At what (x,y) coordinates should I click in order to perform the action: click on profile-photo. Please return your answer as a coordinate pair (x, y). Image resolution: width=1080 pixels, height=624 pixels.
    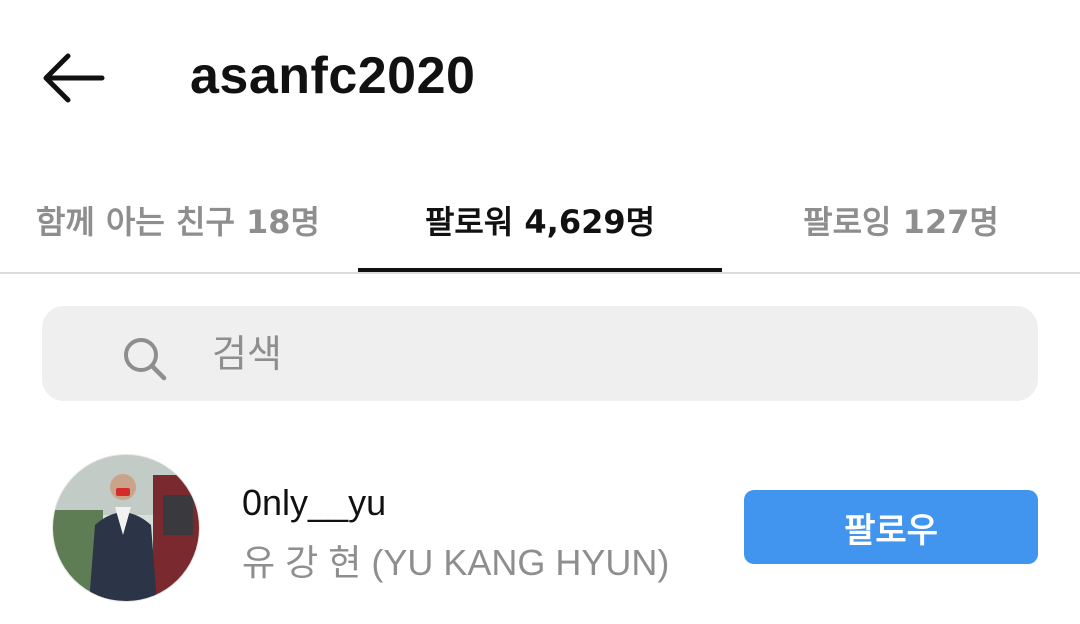
    Looking at the image, I should click on (126, 528).